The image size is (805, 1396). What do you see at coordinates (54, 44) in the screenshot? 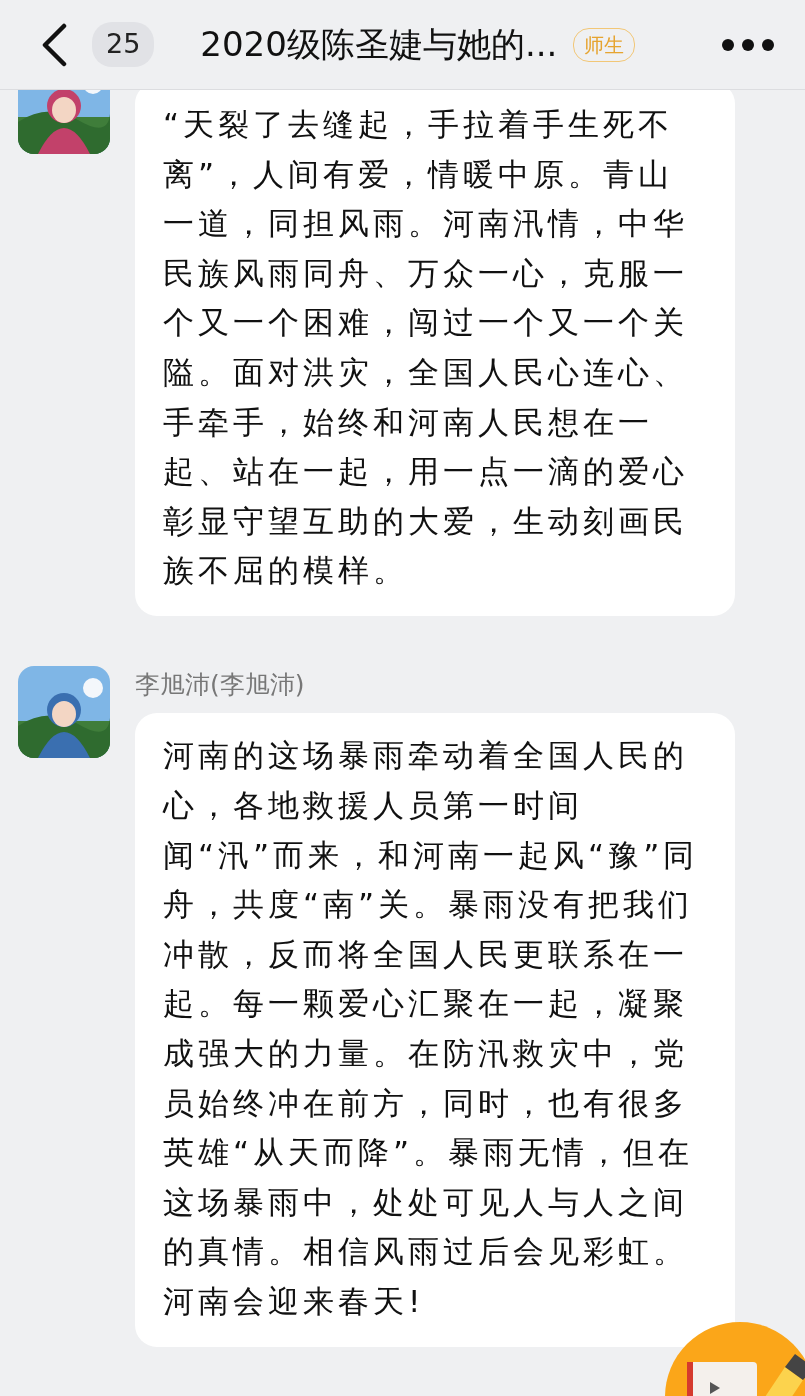
I see `back-icon` at bounding box center [54, 44].